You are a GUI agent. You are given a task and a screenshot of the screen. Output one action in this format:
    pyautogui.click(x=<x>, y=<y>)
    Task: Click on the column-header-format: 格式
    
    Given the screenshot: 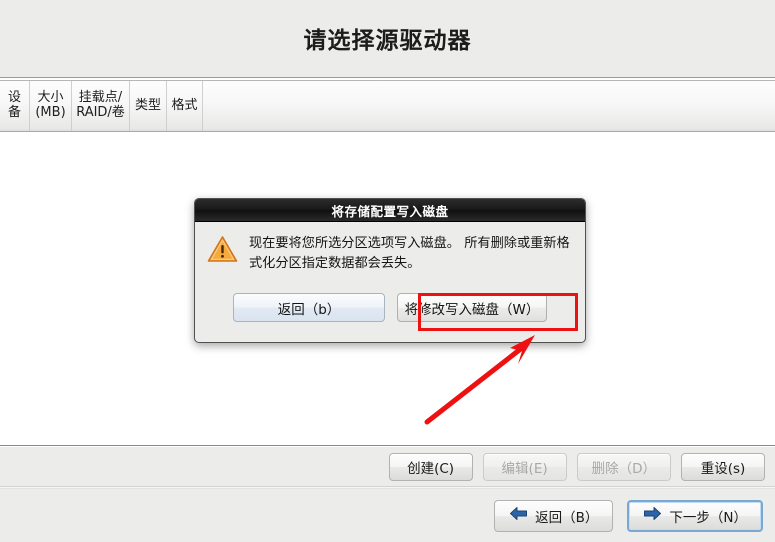 What is the action you would take?
    pyautogui.click(x=185, y=106)
    